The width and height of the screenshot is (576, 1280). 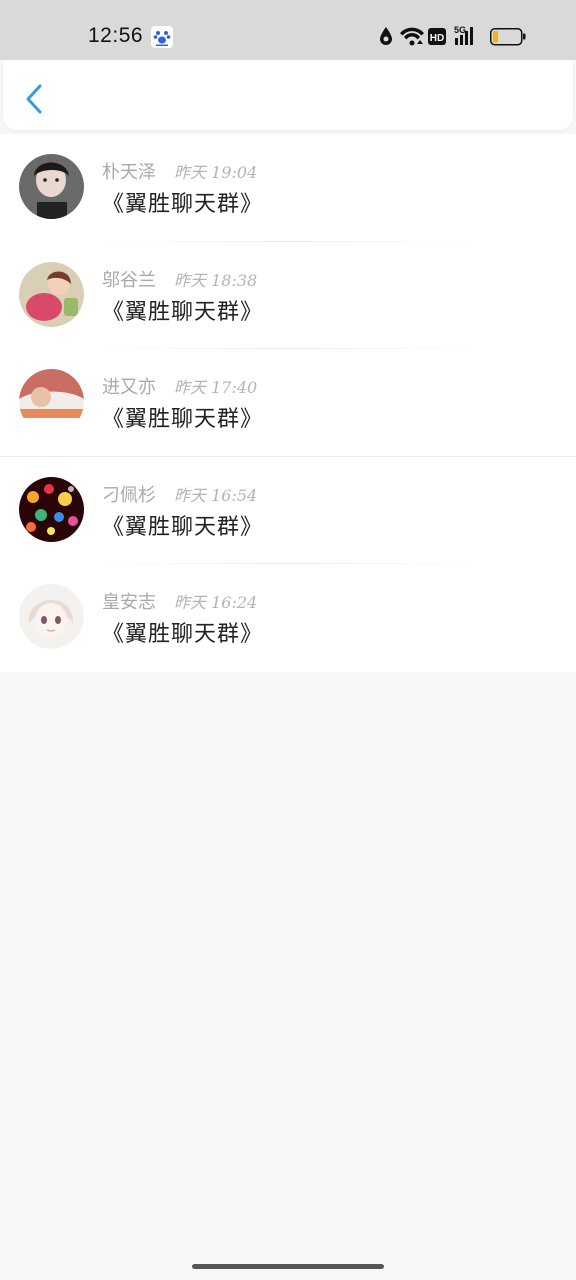 I want to click on sender-name: 刁佩杉, so click(x=129, y=495).